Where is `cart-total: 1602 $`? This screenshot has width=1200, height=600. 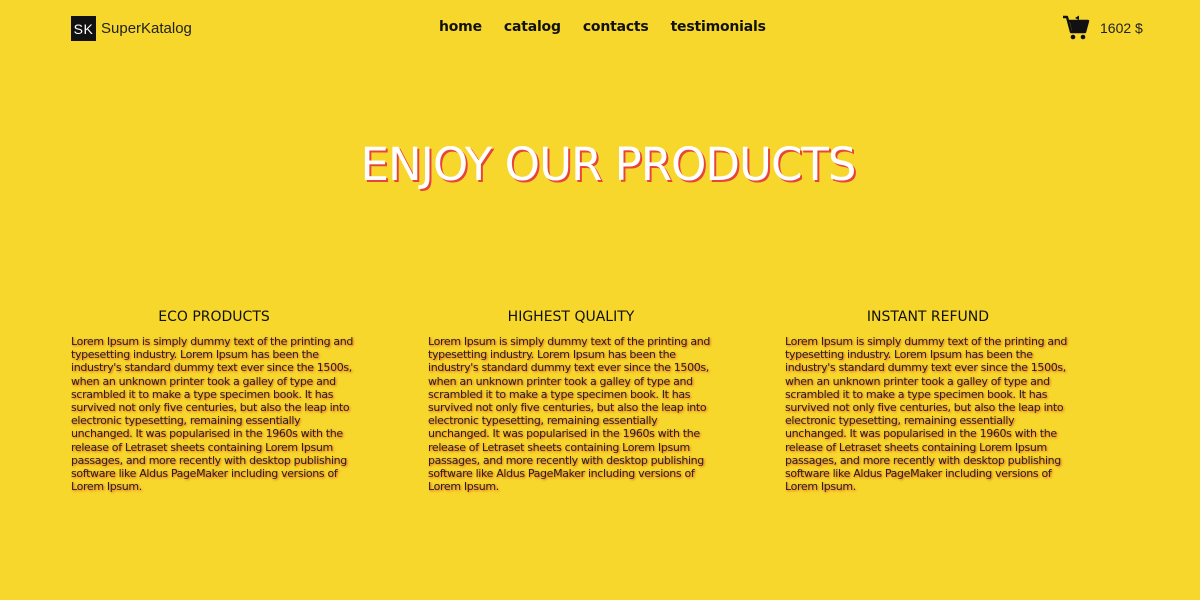 cart-total: 1602 $ is located at coordinates (1121, 28).